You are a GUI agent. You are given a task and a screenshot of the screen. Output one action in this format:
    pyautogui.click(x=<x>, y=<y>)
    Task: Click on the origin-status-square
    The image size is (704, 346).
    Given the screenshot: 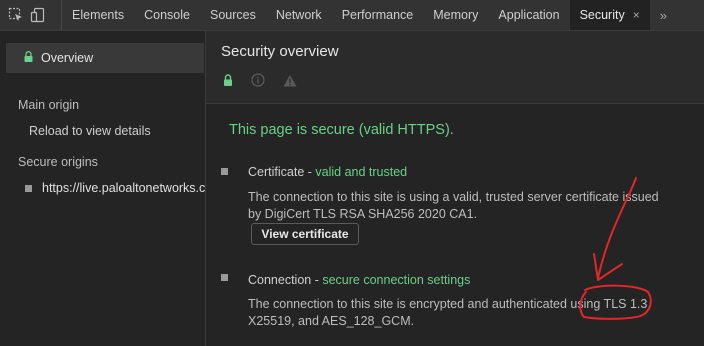 What is the action you would take?
    pyautogui.click(x=28, y=188)
    